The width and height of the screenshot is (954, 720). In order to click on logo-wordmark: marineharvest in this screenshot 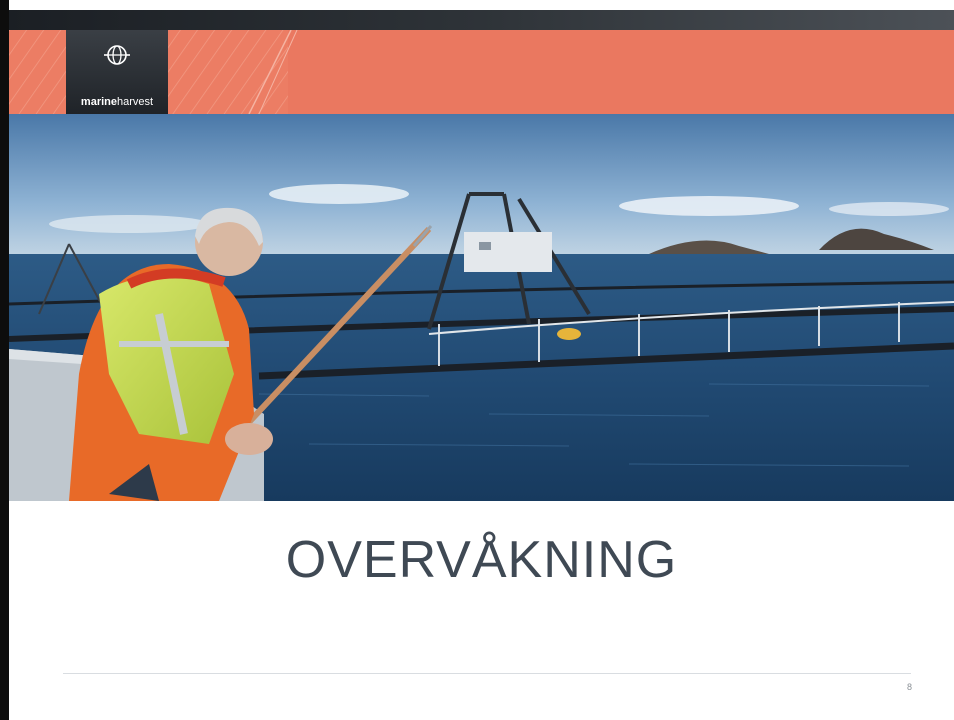, I will do `click(117, 102)`.